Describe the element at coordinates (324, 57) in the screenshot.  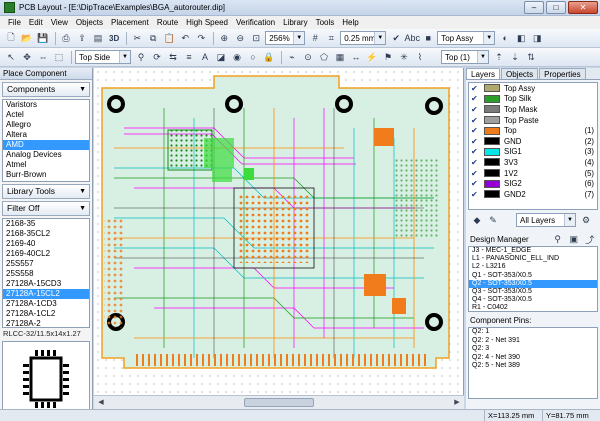
I see `polygon-icon: ⬠` at that location.